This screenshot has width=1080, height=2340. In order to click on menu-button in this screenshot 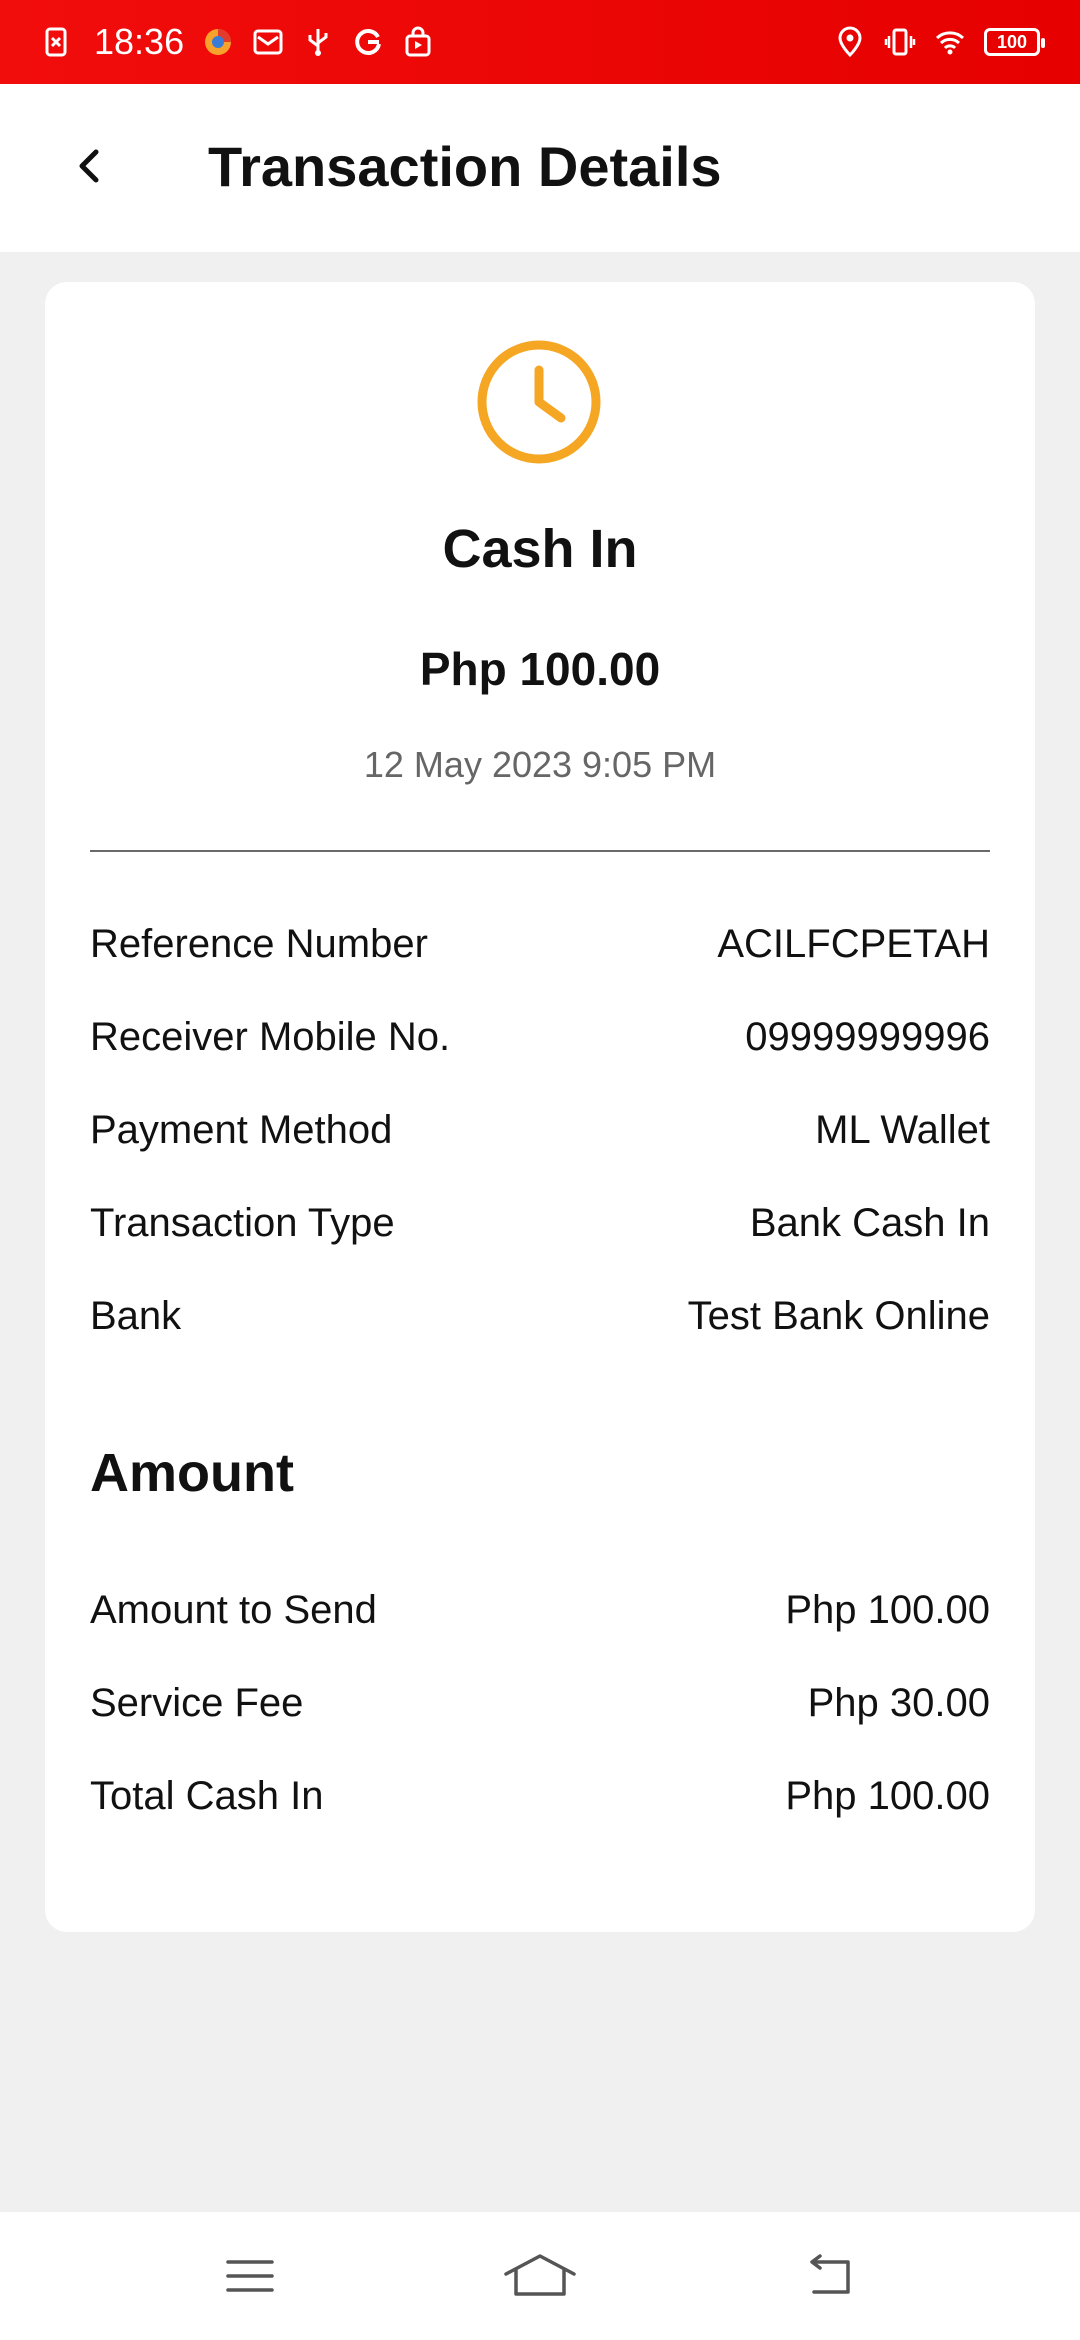, I will do `click(250, 2276)`.